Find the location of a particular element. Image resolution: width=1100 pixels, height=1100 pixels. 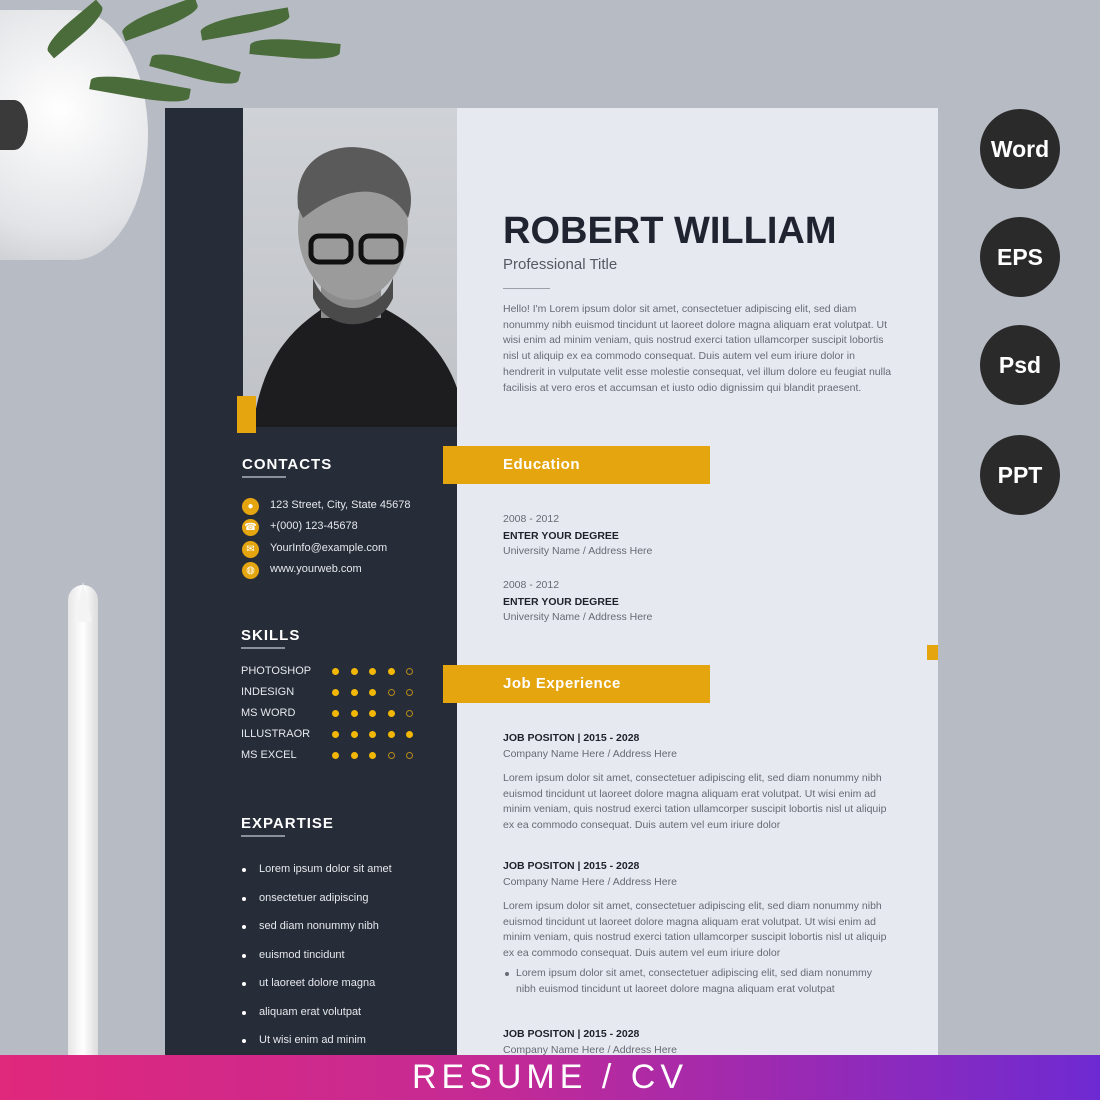

globe-icon: ◍ is located at coordinates (250, 570).